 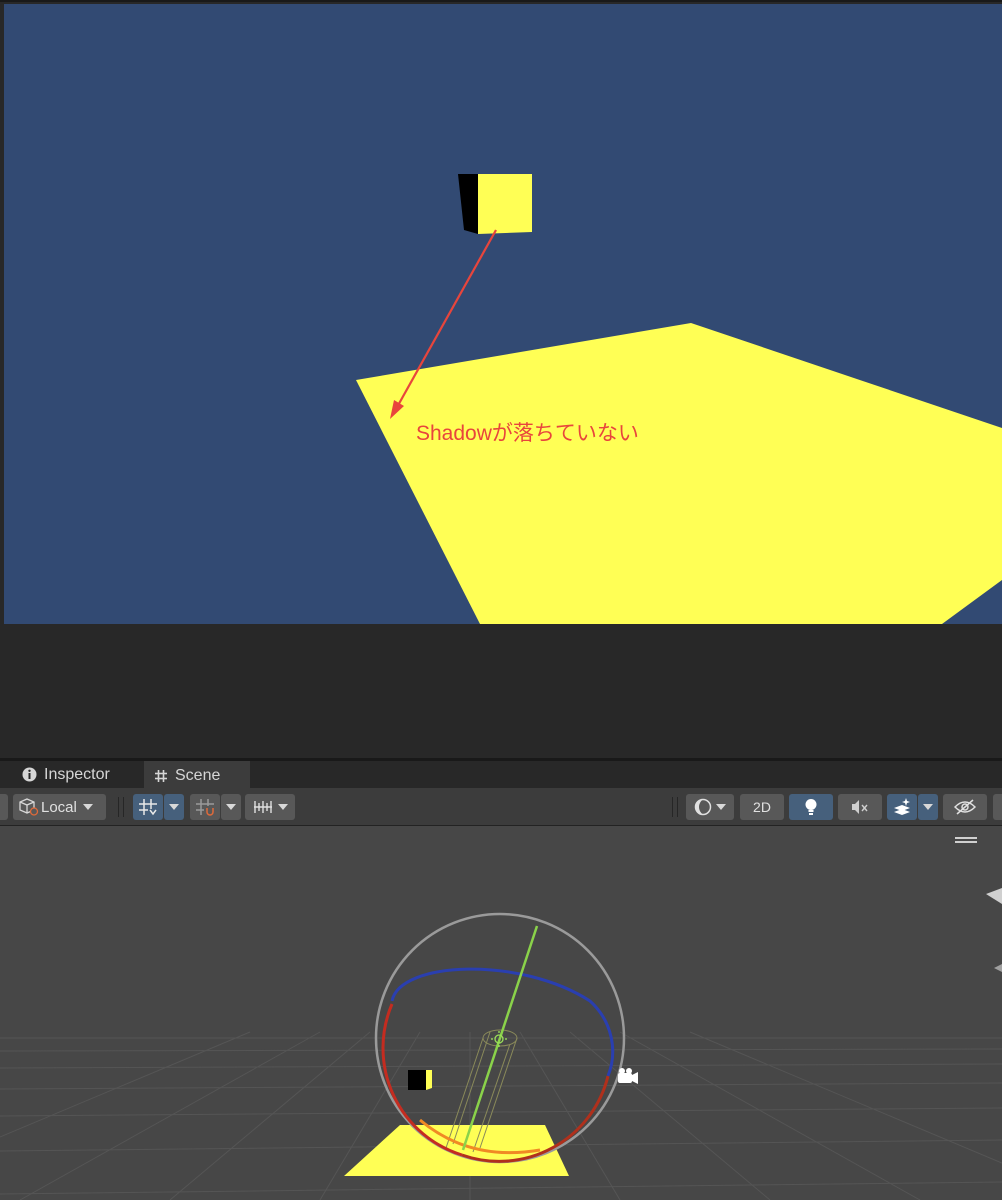 I want to click on lighting-toggle, so click(x=811, y=807).